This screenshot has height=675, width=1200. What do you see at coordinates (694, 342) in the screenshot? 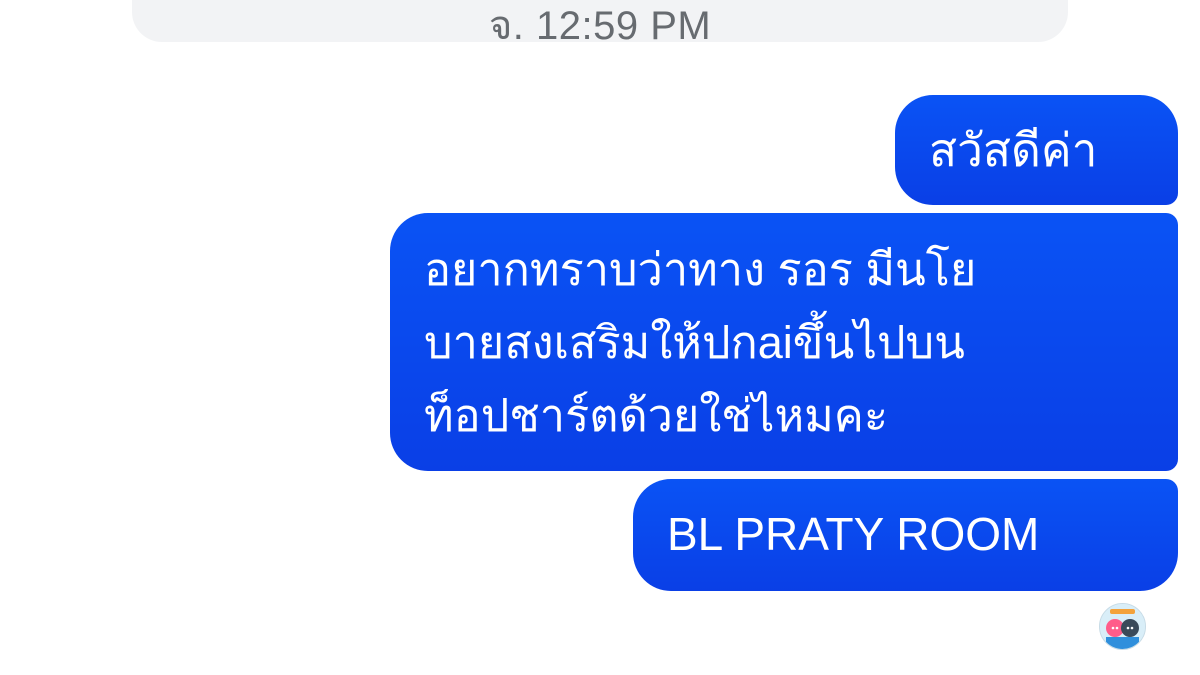
I see `message-text-line-2: บายสงเสริมให้ปกaiขึ้นไปบน` at bounding box center [694, 342].